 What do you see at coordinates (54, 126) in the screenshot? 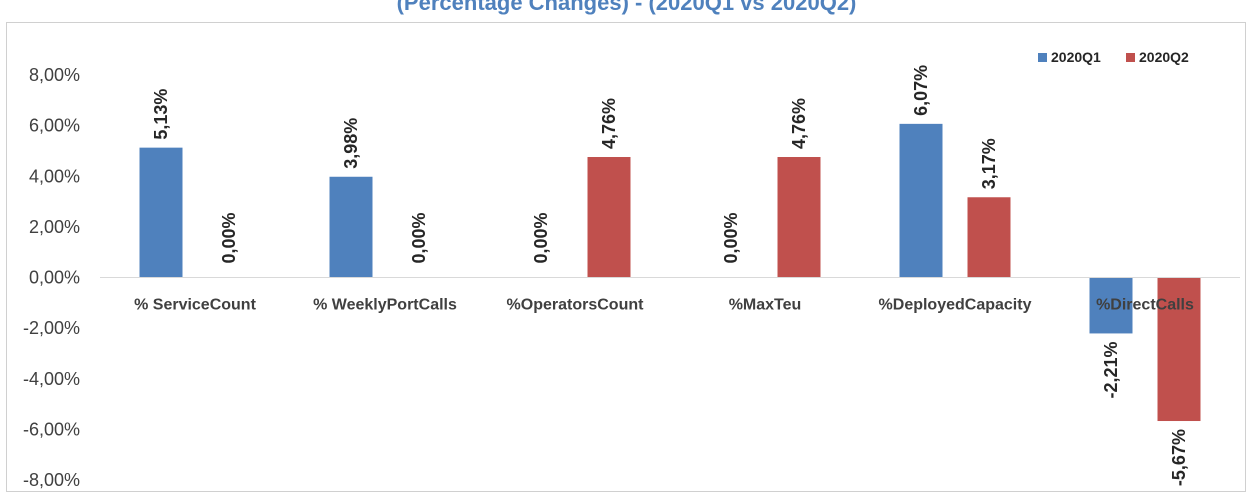
I see `y-tick-label: 6,00%` at bounding box center [54, 126].